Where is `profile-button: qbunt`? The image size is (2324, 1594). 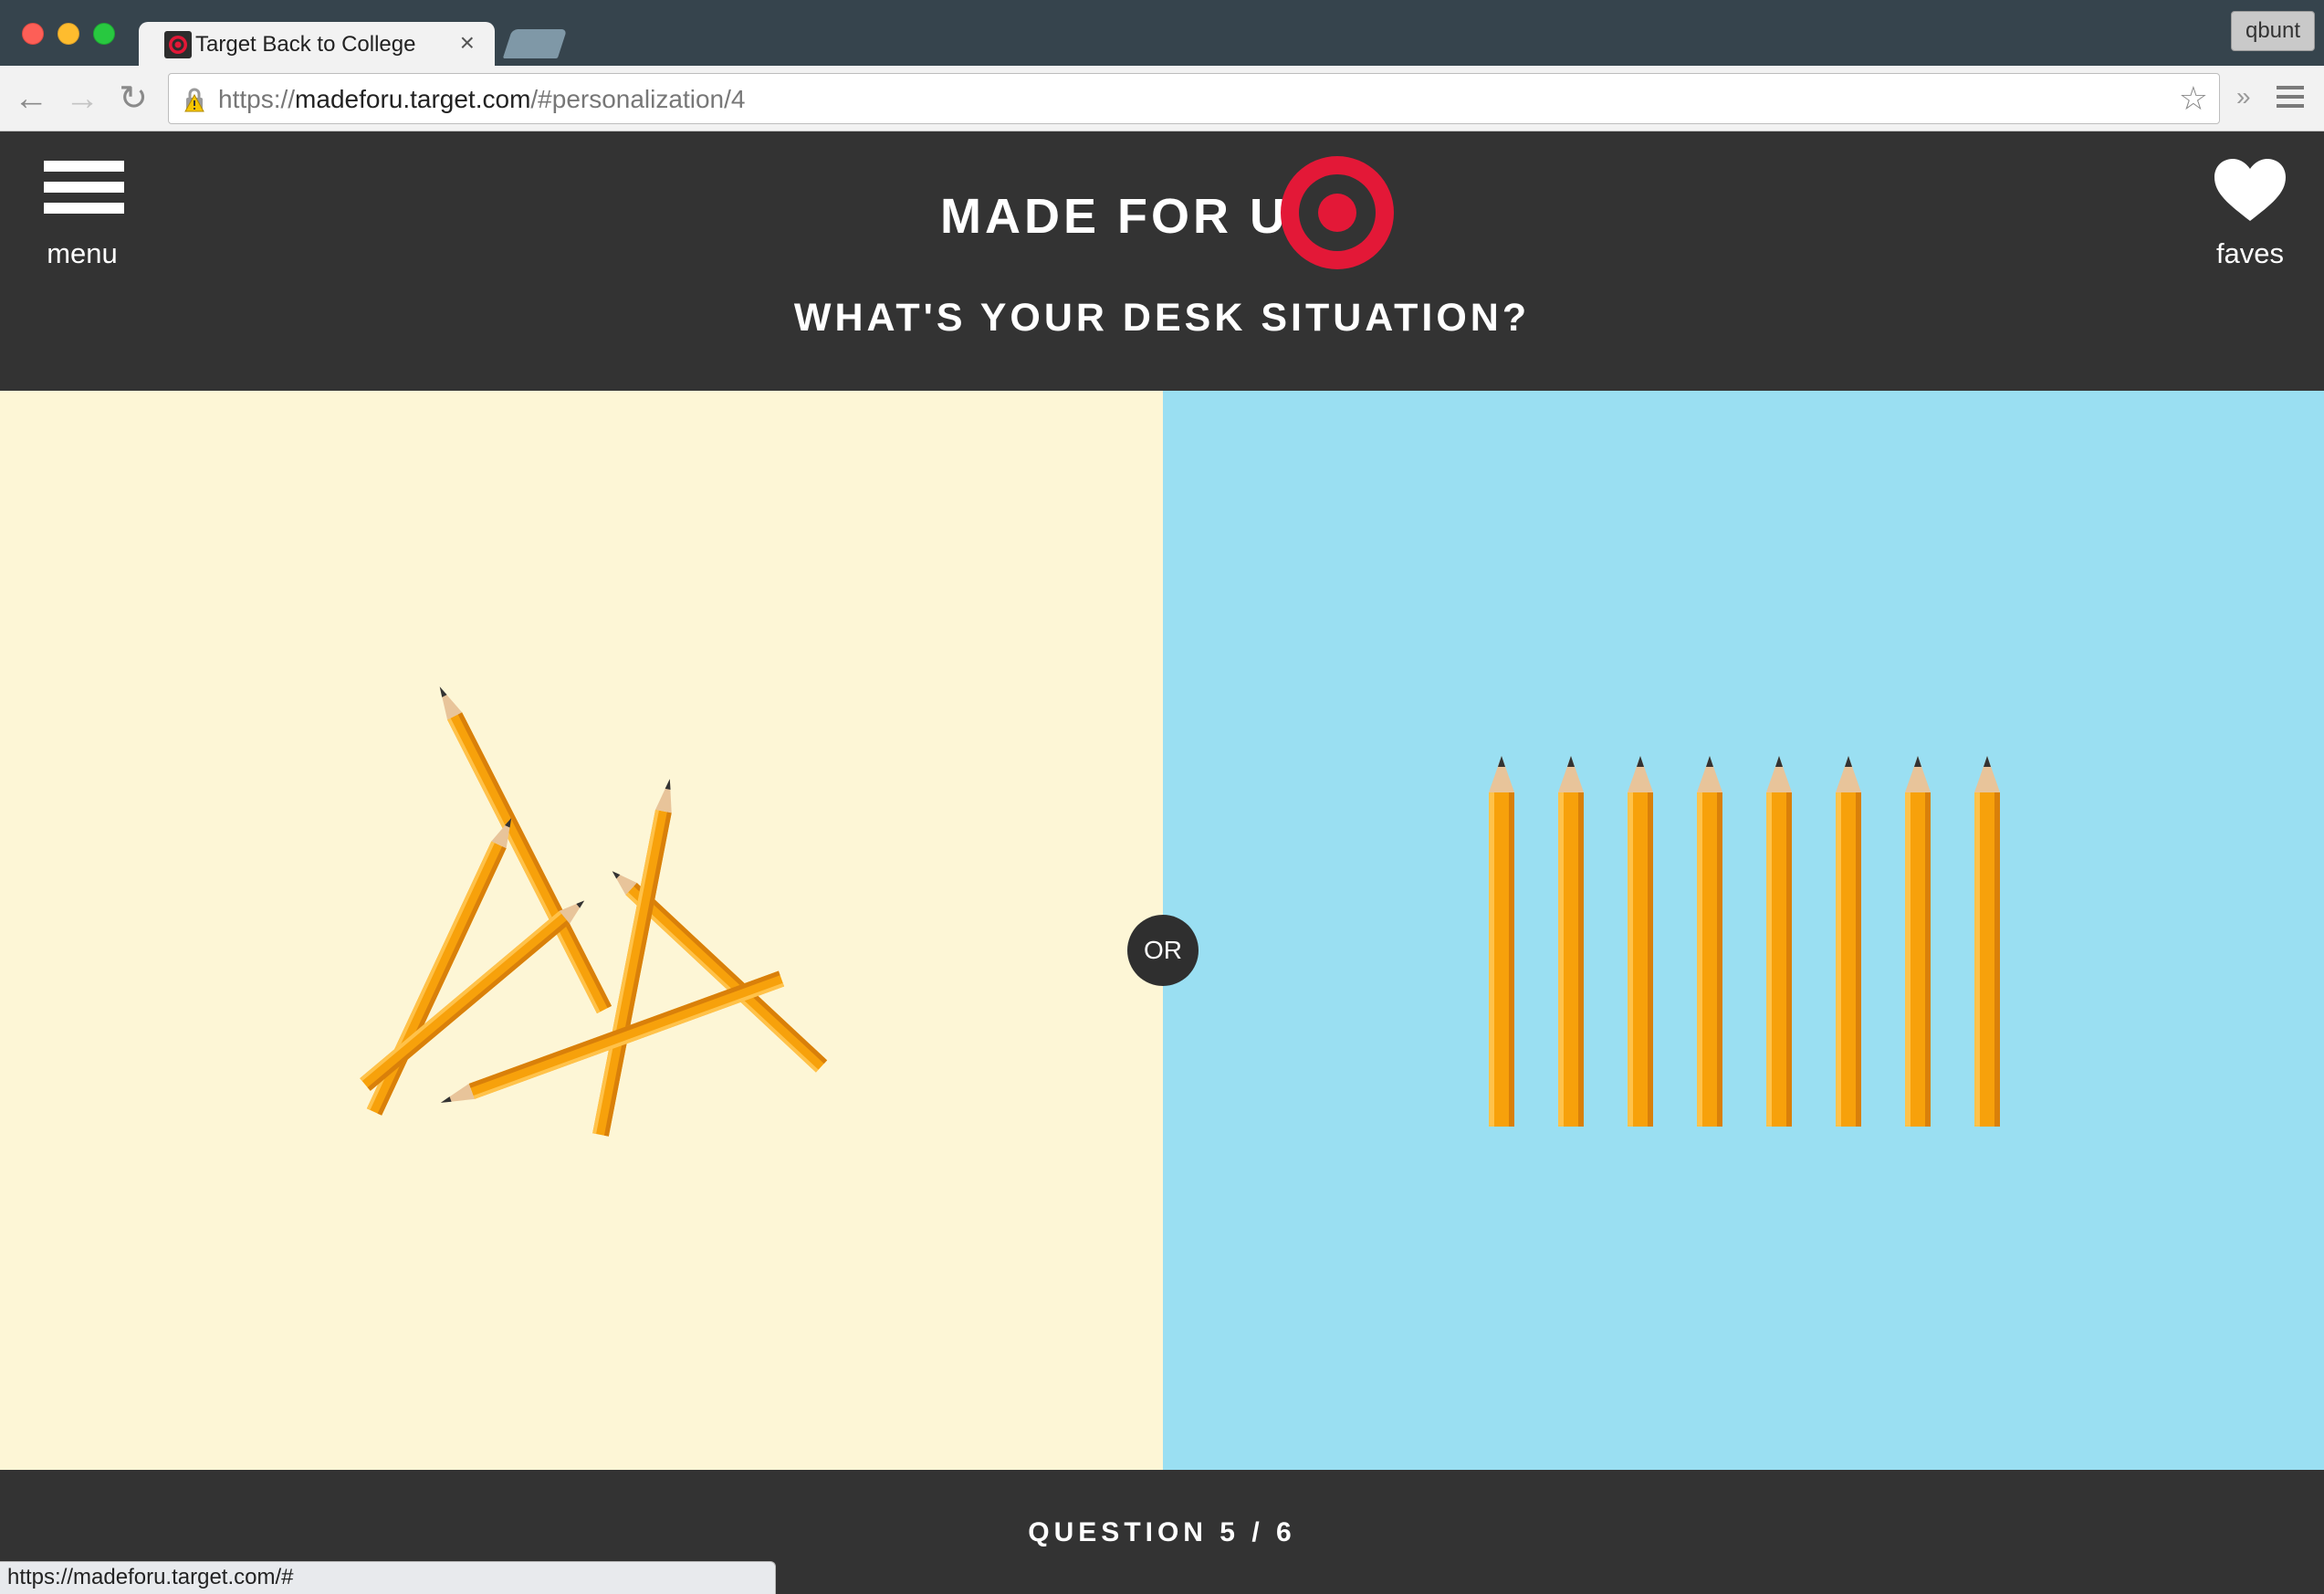 profile-button: qbunt is located at coordinates (2273, 31).